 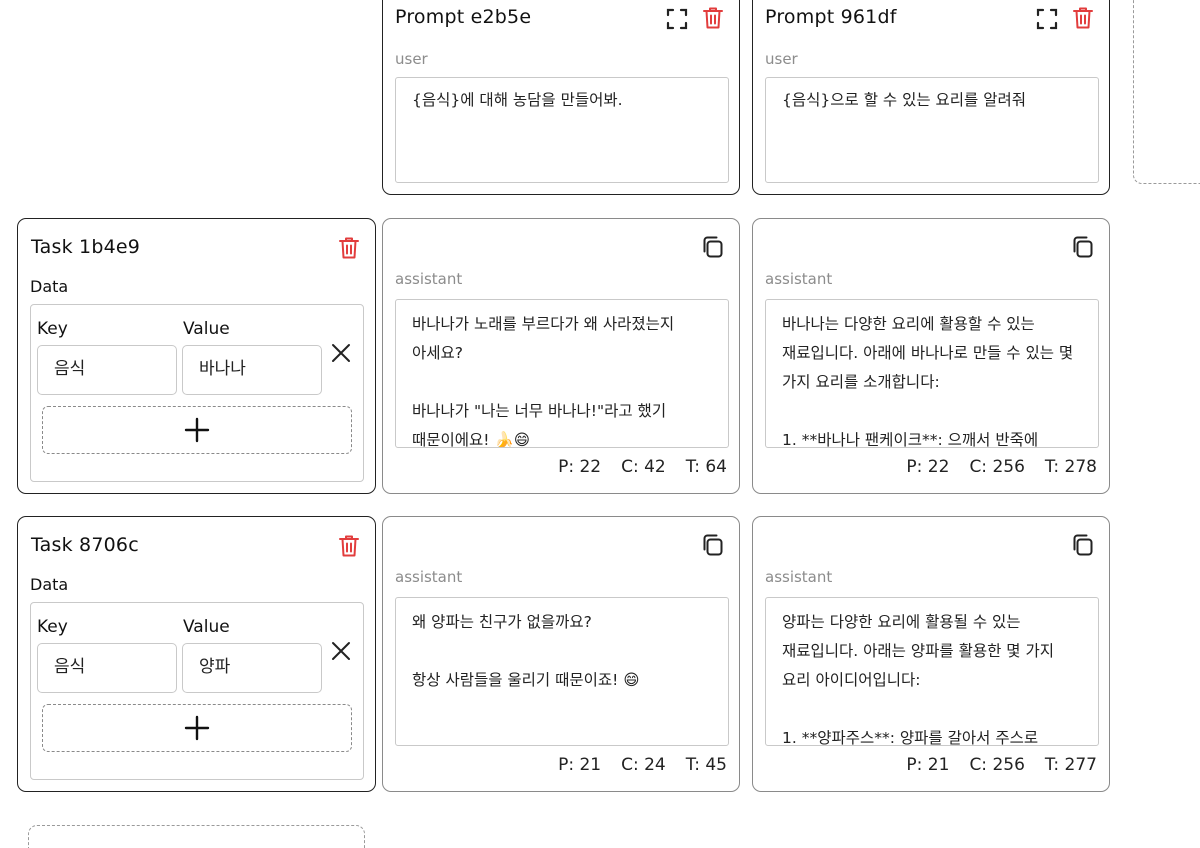 What do you see at coordinates (562, 130) in the screenshot?
I see `prompt-textarea: {음식}에 대해 농담을 만들어봐.` at bounding box center [562, 130].